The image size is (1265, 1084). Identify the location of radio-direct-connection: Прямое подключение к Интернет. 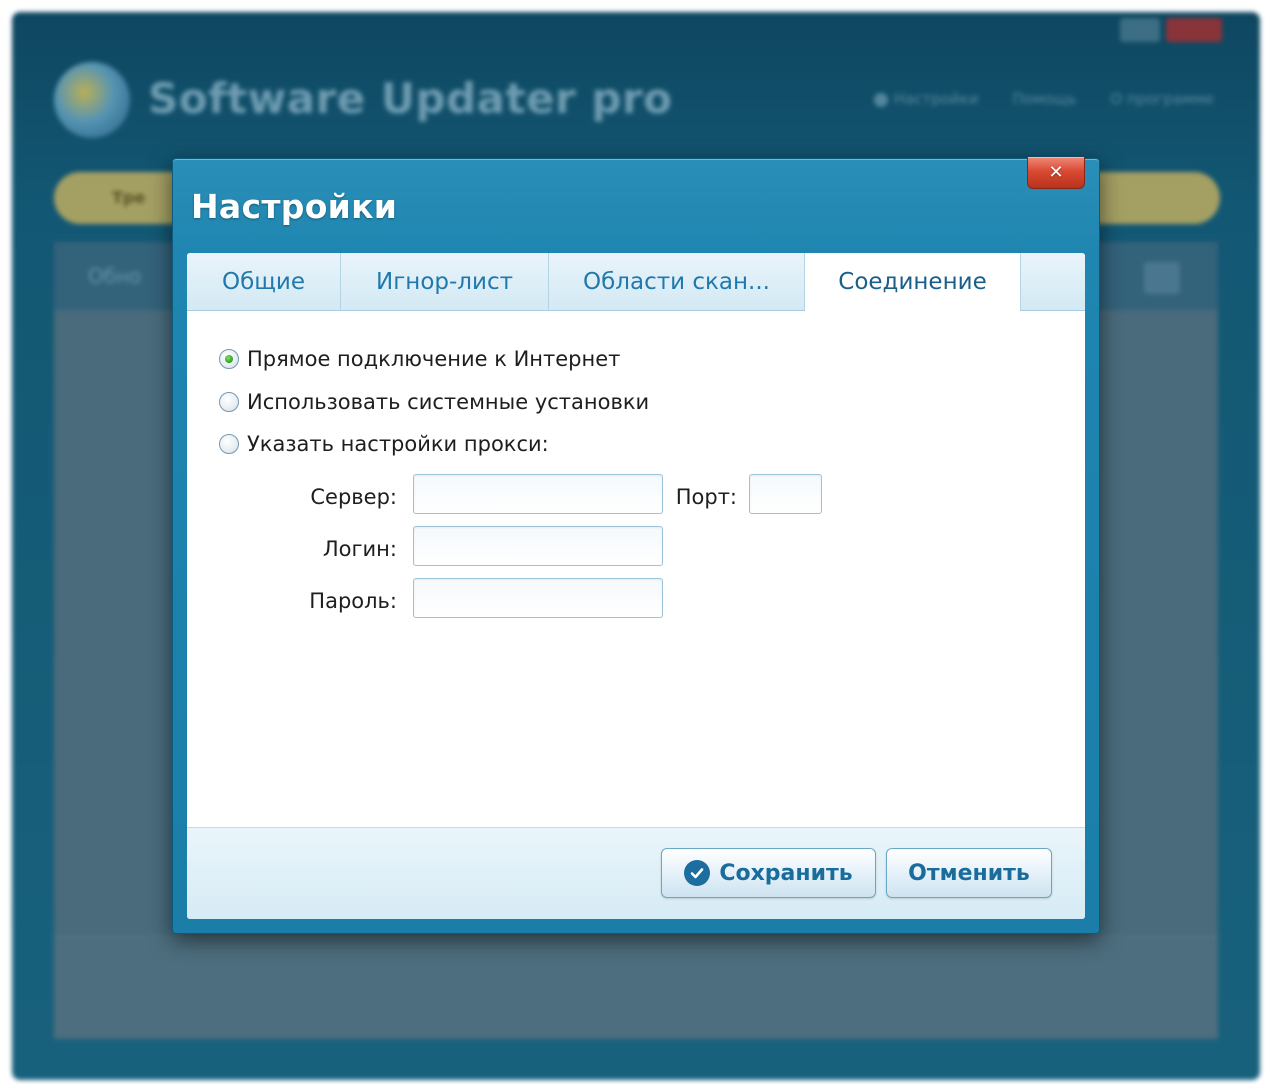
(419, 359).